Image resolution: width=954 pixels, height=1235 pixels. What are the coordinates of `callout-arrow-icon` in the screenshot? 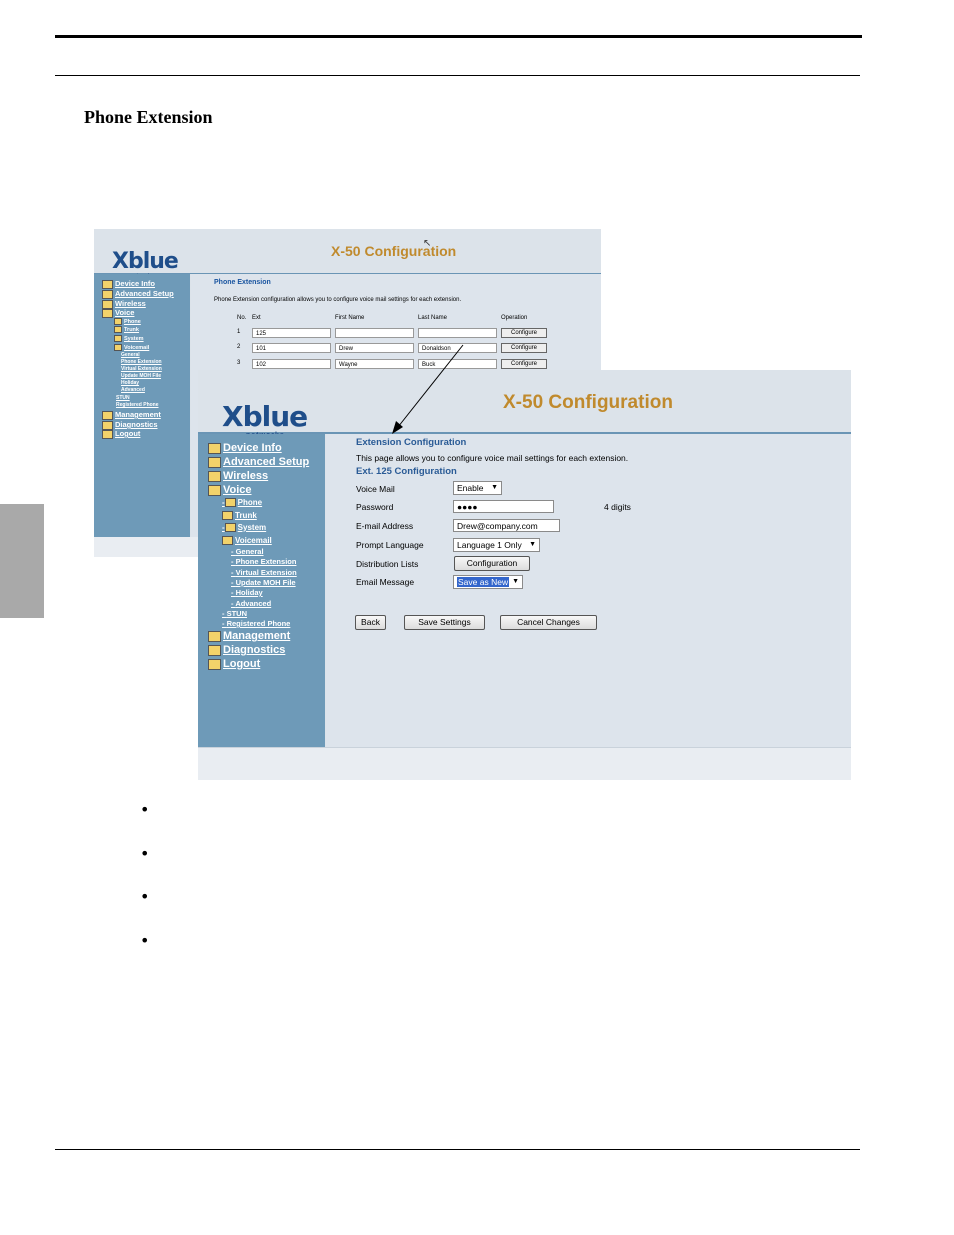 It's located at (428, 389).